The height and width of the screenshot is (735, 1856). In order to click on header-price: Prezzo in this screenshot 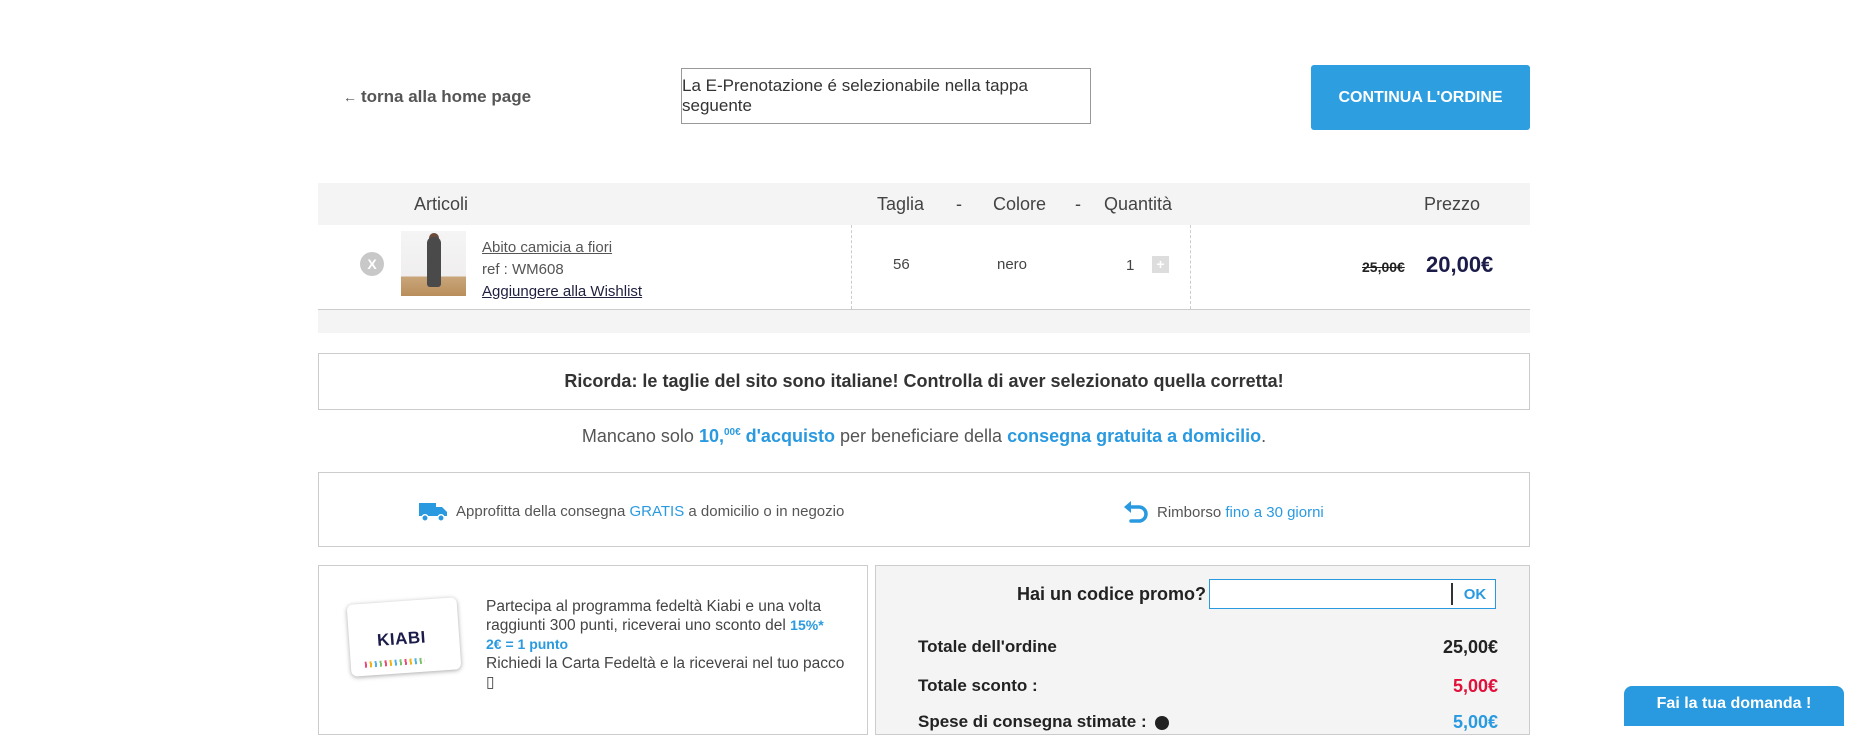, I will do `click(1452, 204)`.